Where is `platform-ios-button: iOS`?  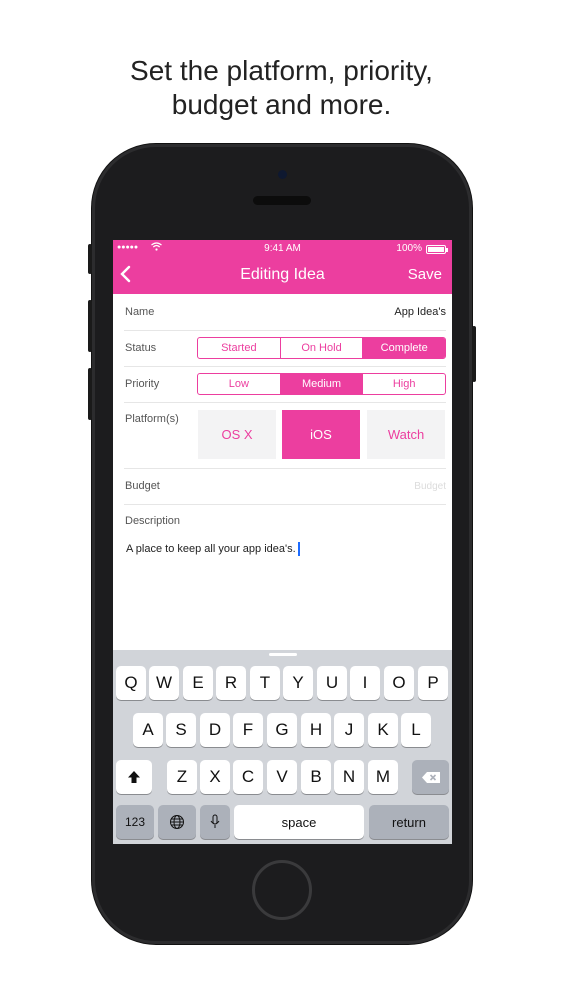 platform-ios-button: iOS is located at coordinates (321, 434).